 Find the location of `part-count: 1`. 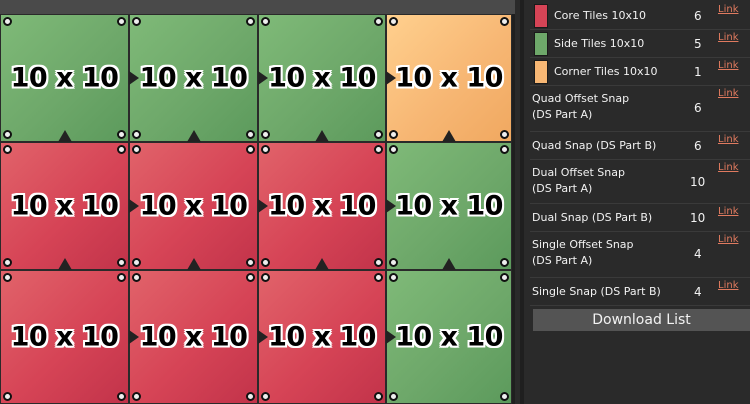

part-count: 1 is located at coordinates (698, 72).